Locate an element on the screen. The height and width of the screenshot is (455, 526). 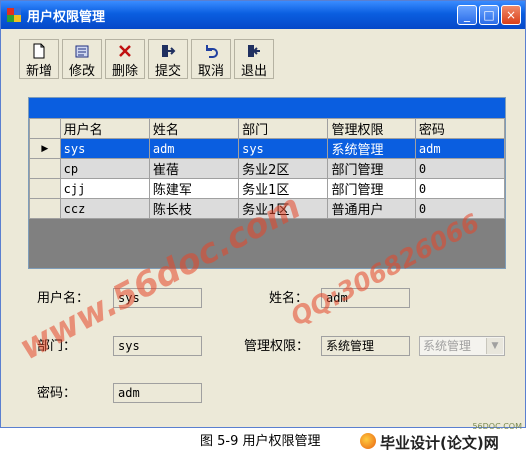
new-button: 新增 is located at coordinates (39, 59).